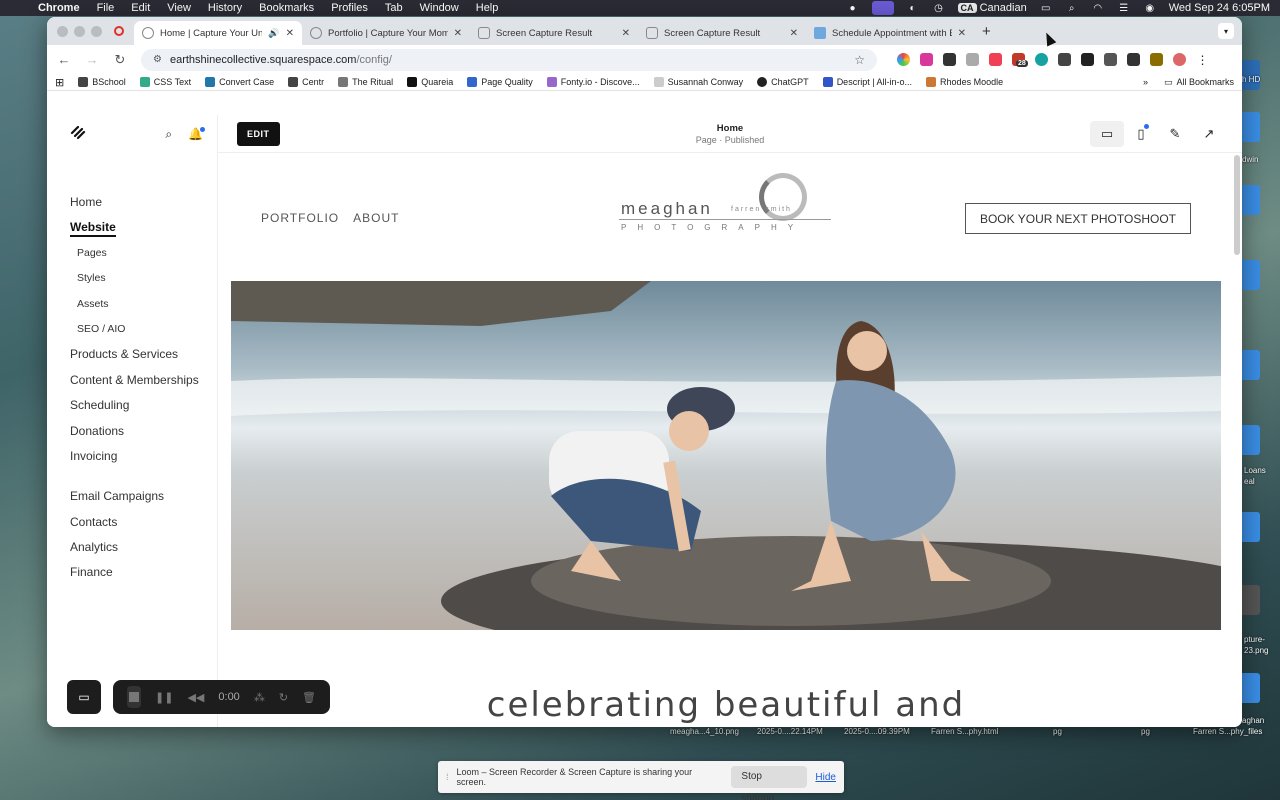 This screenshot has height=800, width=1280. Describe the element at coordinates (1237, 205) in the screenshot. I see `preview-scrollbar` at that location.